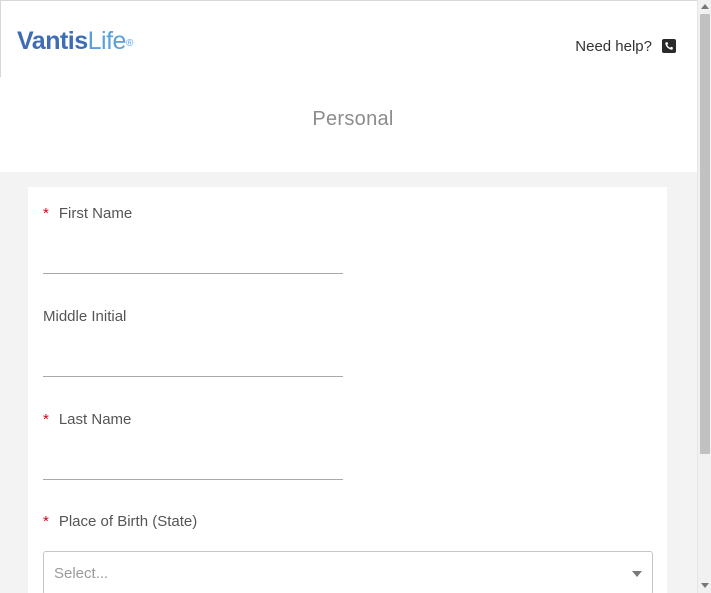 The width and height of the screenshot is (711, 593). I want to click on logo-brand-main: Vantis, so click(52, 41).